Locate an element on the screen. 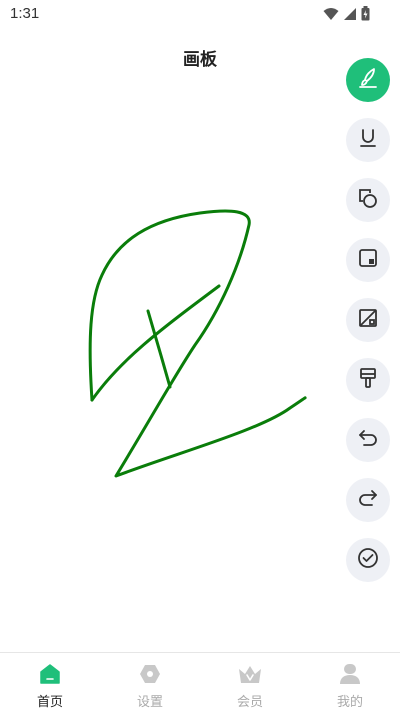 The height and width of the screenshot is (712, 400). drawn-stroke-cross-a is located at coordinates (155, 343).